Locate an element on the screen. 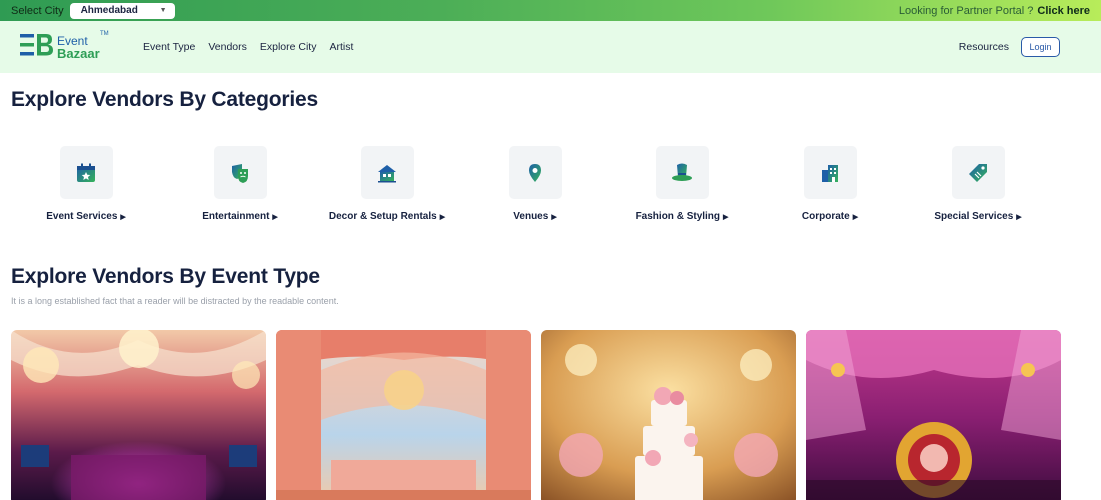 Image resolution: width=1101 pixels, height=500 pixels. event-type-card-ballroom is located at coordinates (138, 415).